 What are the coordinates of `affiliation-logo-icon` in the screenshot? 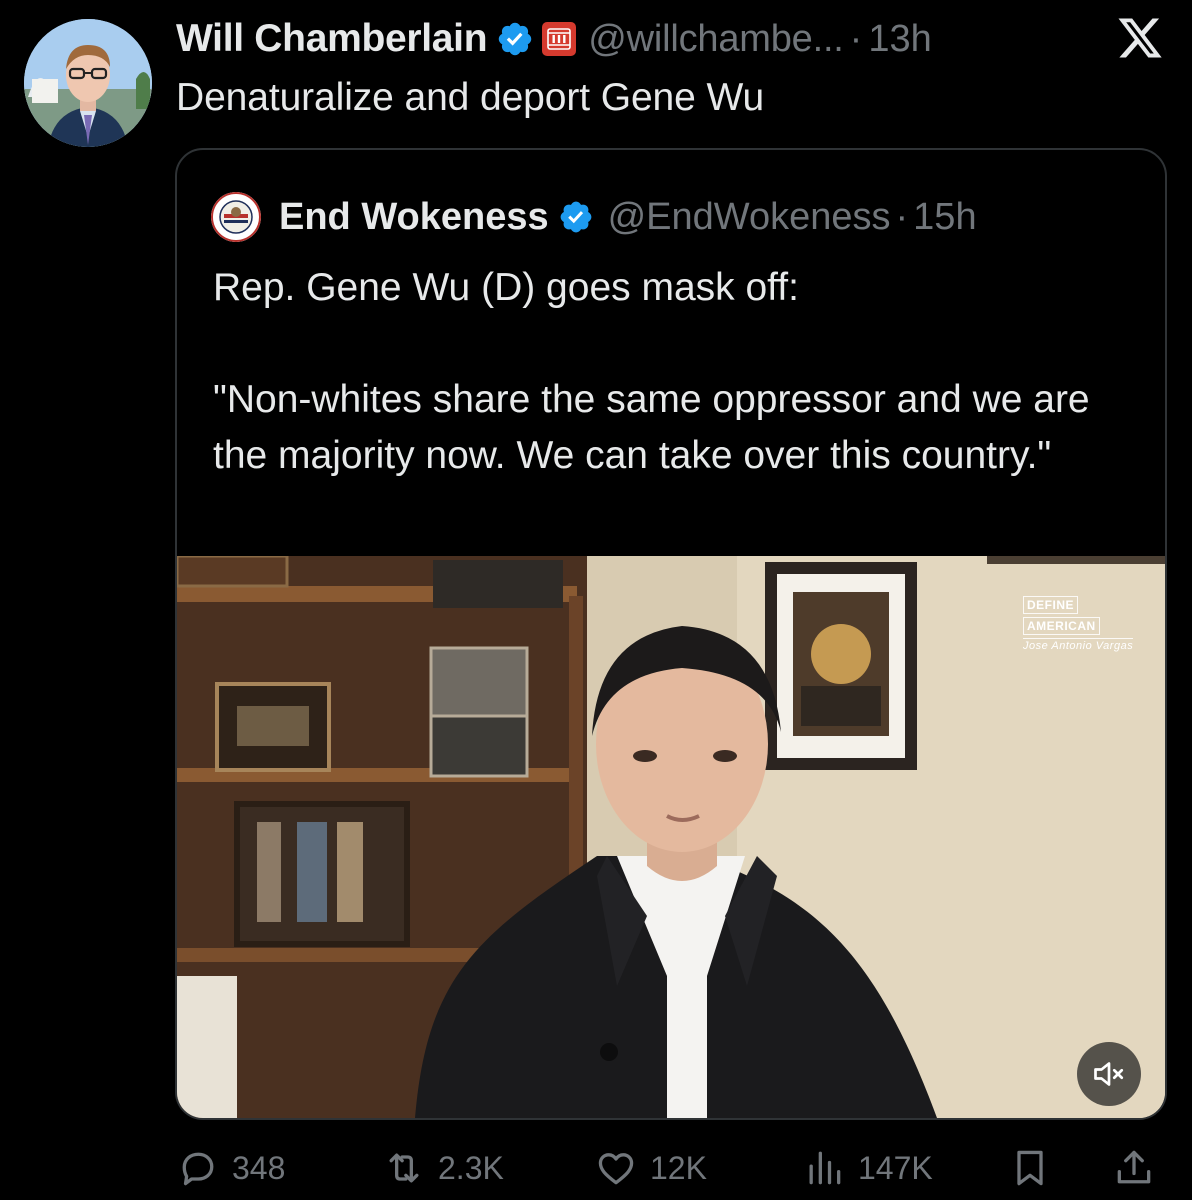 It's located at (559, 39).